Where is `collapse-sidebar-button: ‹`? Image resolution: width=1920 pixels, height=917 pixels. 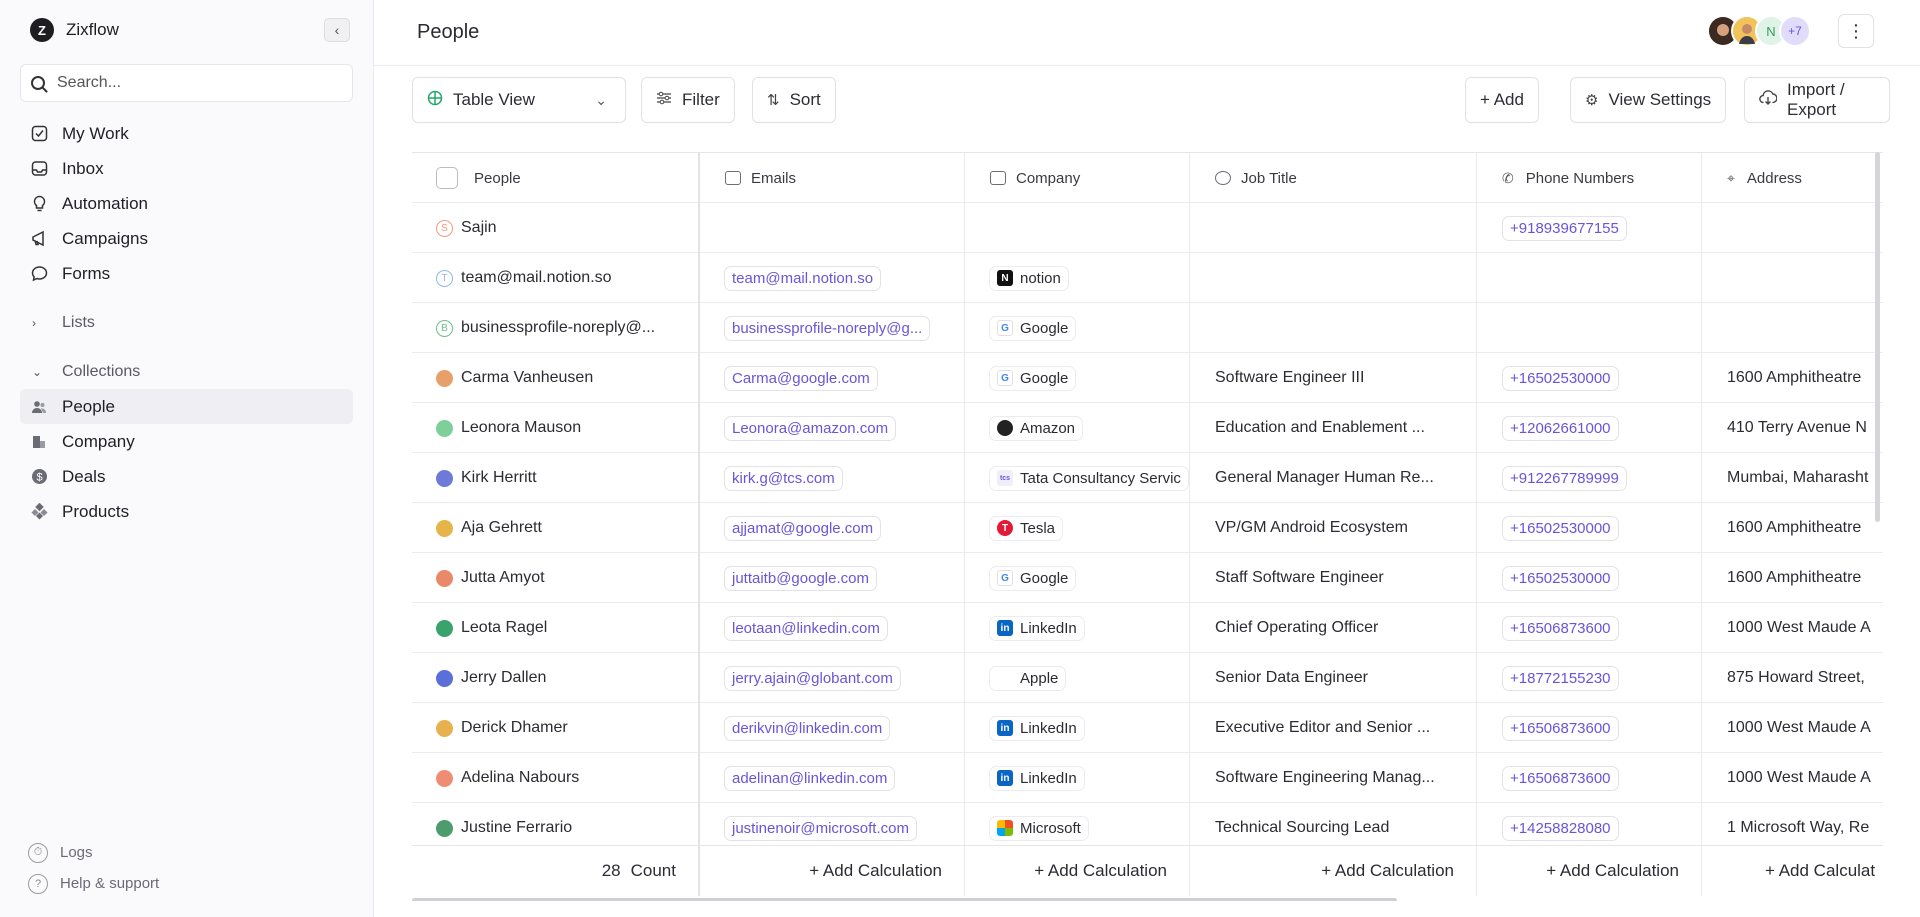 collapse-sidebar-button: ‹ is located at coordinates (337, 30).